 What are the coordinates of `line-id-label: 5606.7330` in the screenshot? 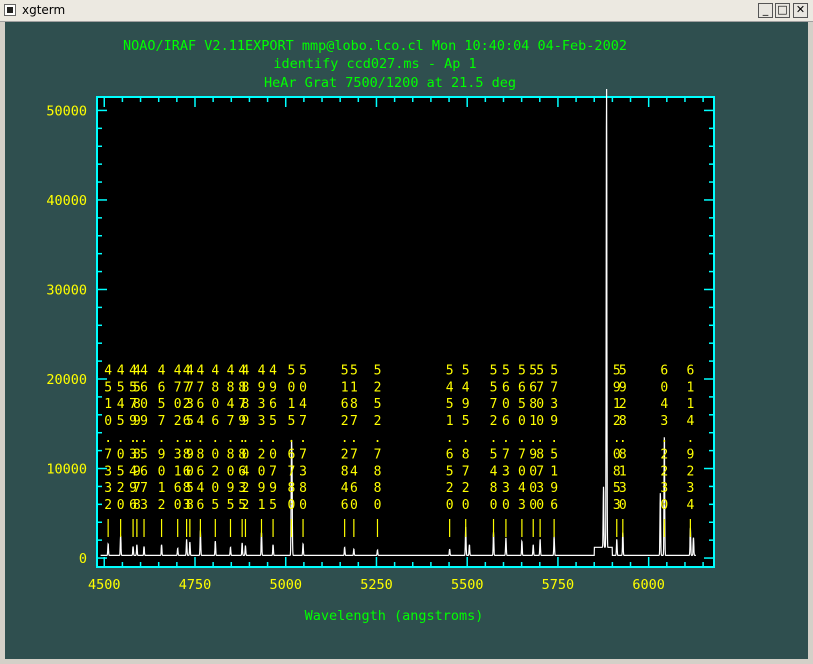 It's located at (506, 438).